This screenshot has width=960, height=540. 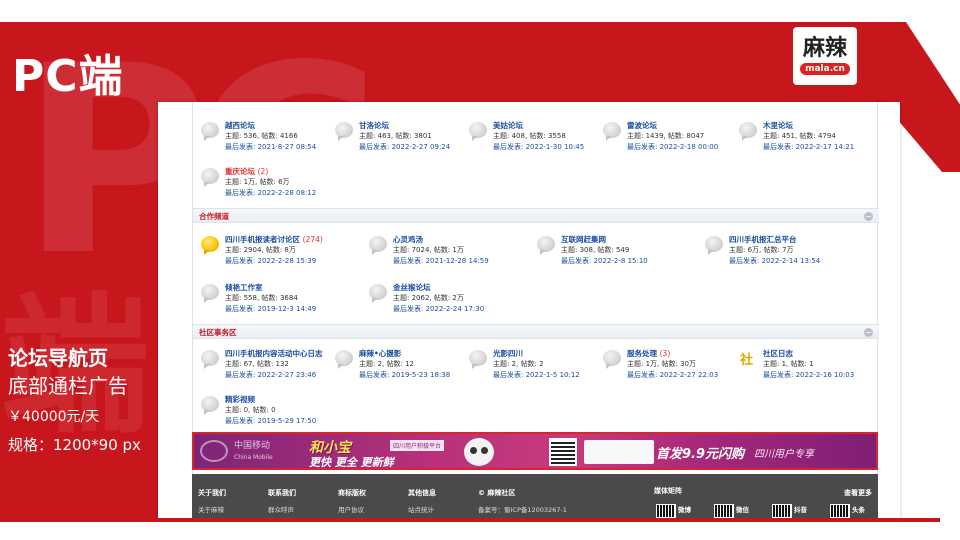 I want to click on douyin-qr-icon, so click(x=782, y=511).